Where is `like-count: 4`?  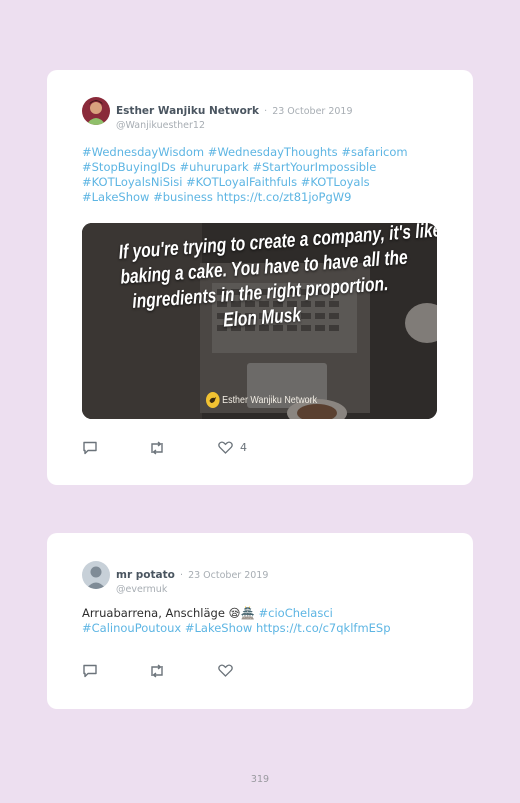
like-count: 4 is located at coordinates (243, 447).